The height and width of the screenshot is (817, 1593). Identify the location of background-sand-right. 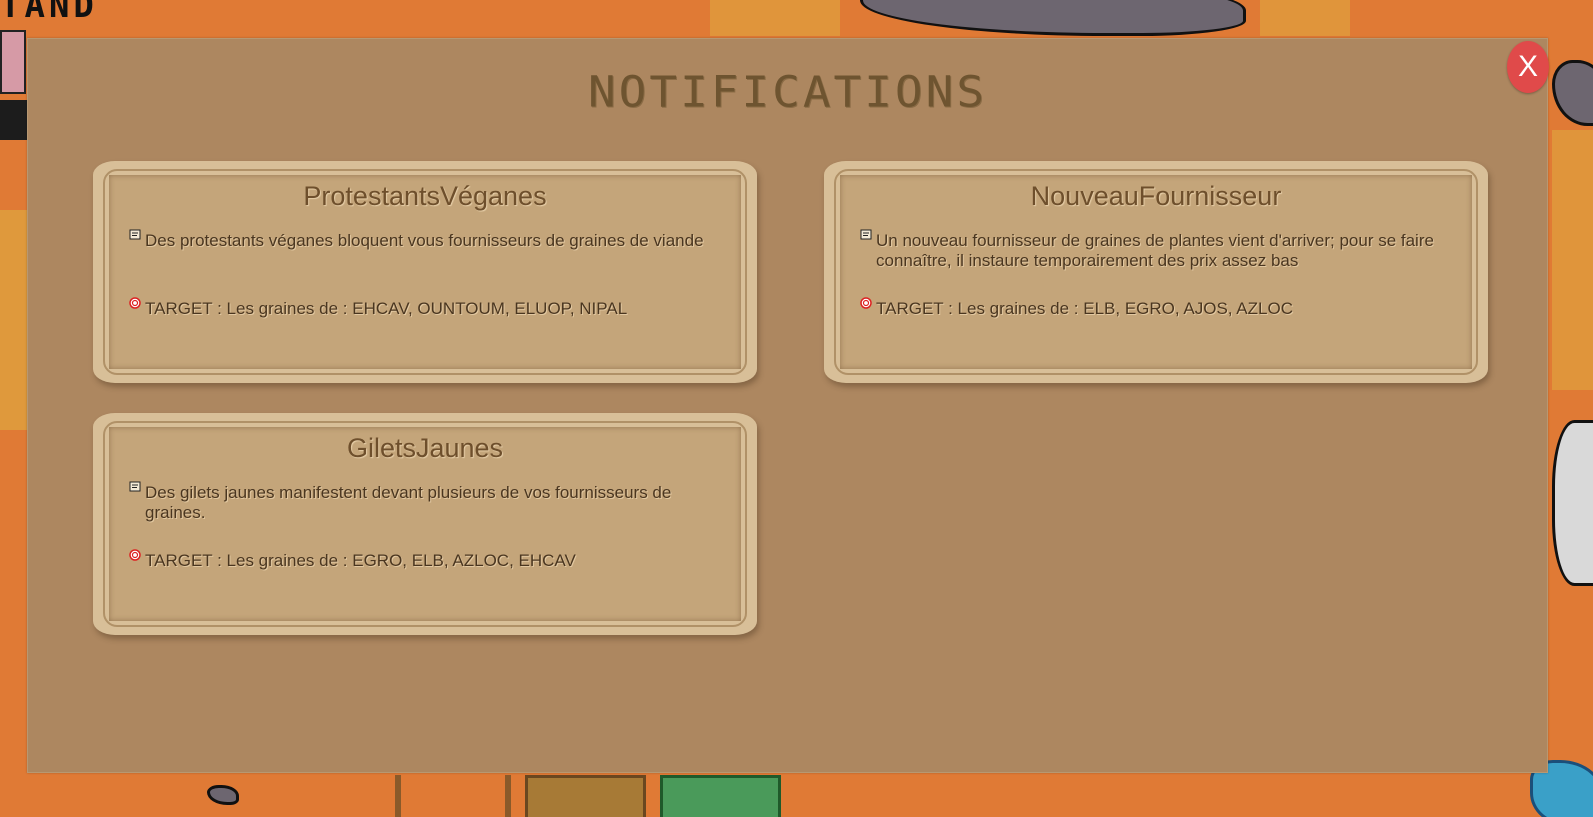
(1572, 260).